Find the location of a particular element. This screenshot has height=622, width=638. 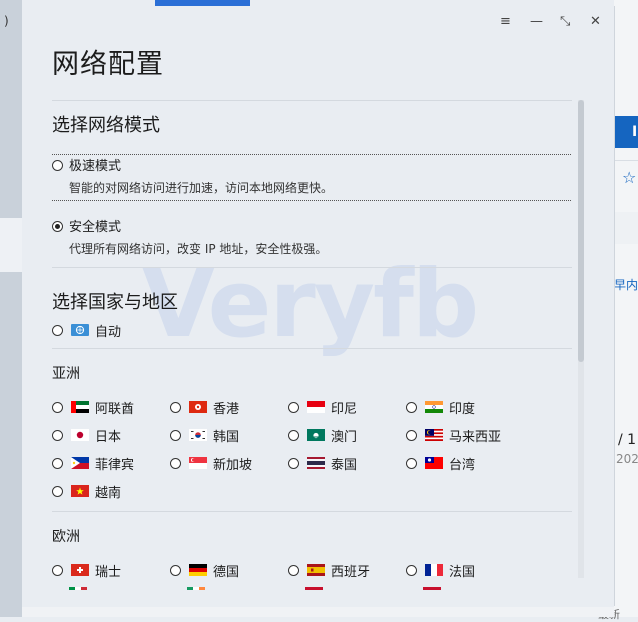

fr-flag-icon is located at coordinates (434, 570).